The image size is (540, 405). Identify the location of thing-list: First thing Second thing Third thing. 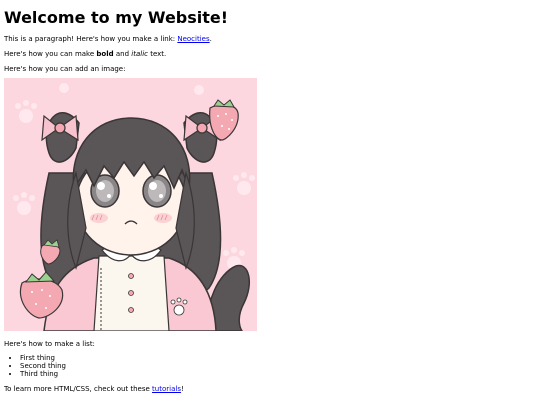
(269, 366).